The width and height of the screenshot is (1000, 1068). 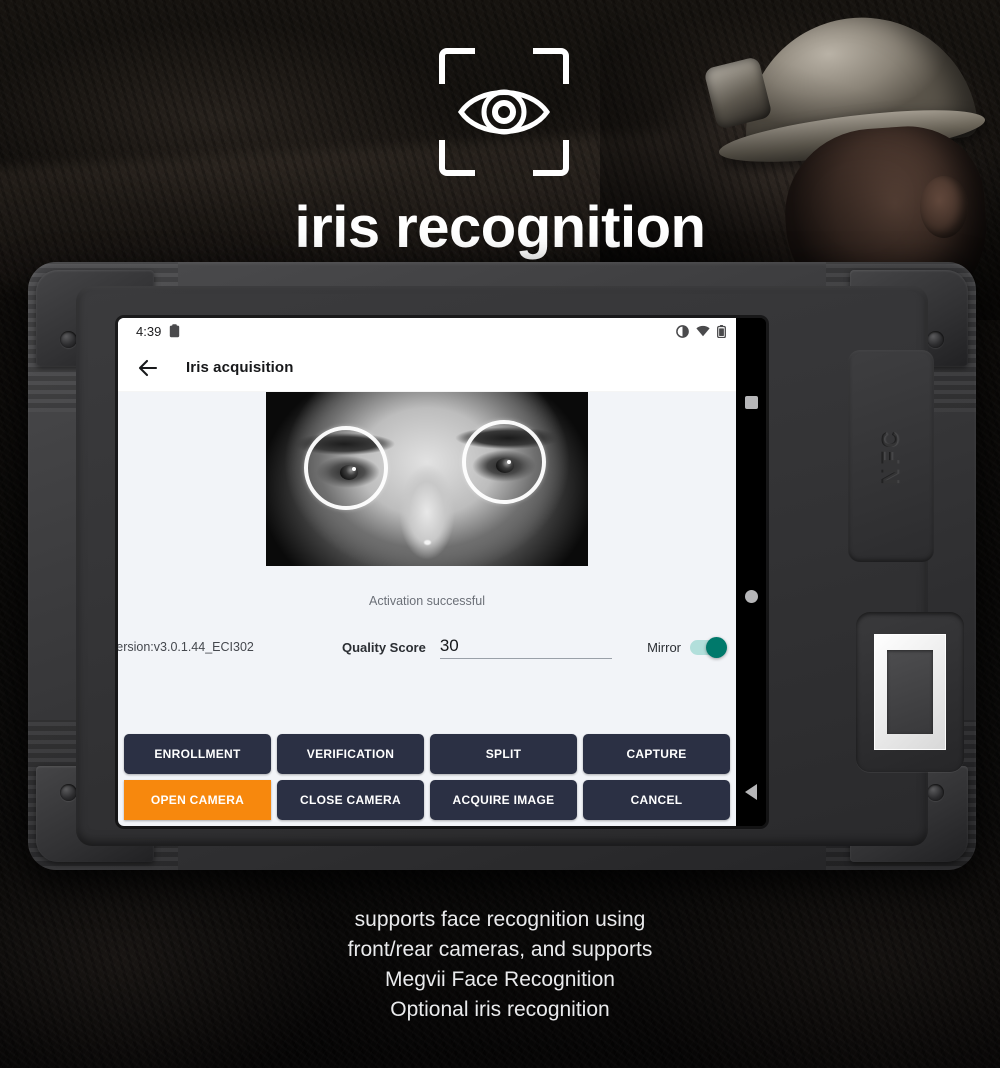 What do you see at coordinates (197, 754) in the screenshot?
I see `enrollment-button: ENROLLMENT` at bounding box center [197, 754].